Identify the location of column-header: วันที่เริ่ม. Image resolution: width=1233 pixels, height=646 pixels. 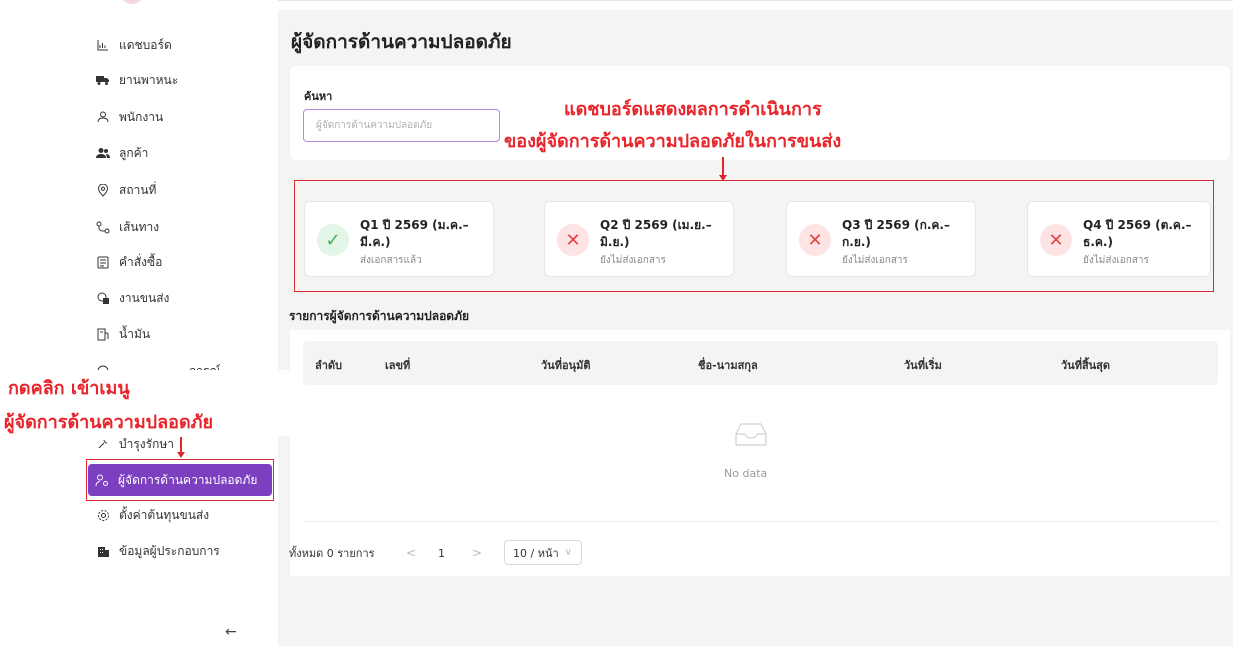
(923, 365).